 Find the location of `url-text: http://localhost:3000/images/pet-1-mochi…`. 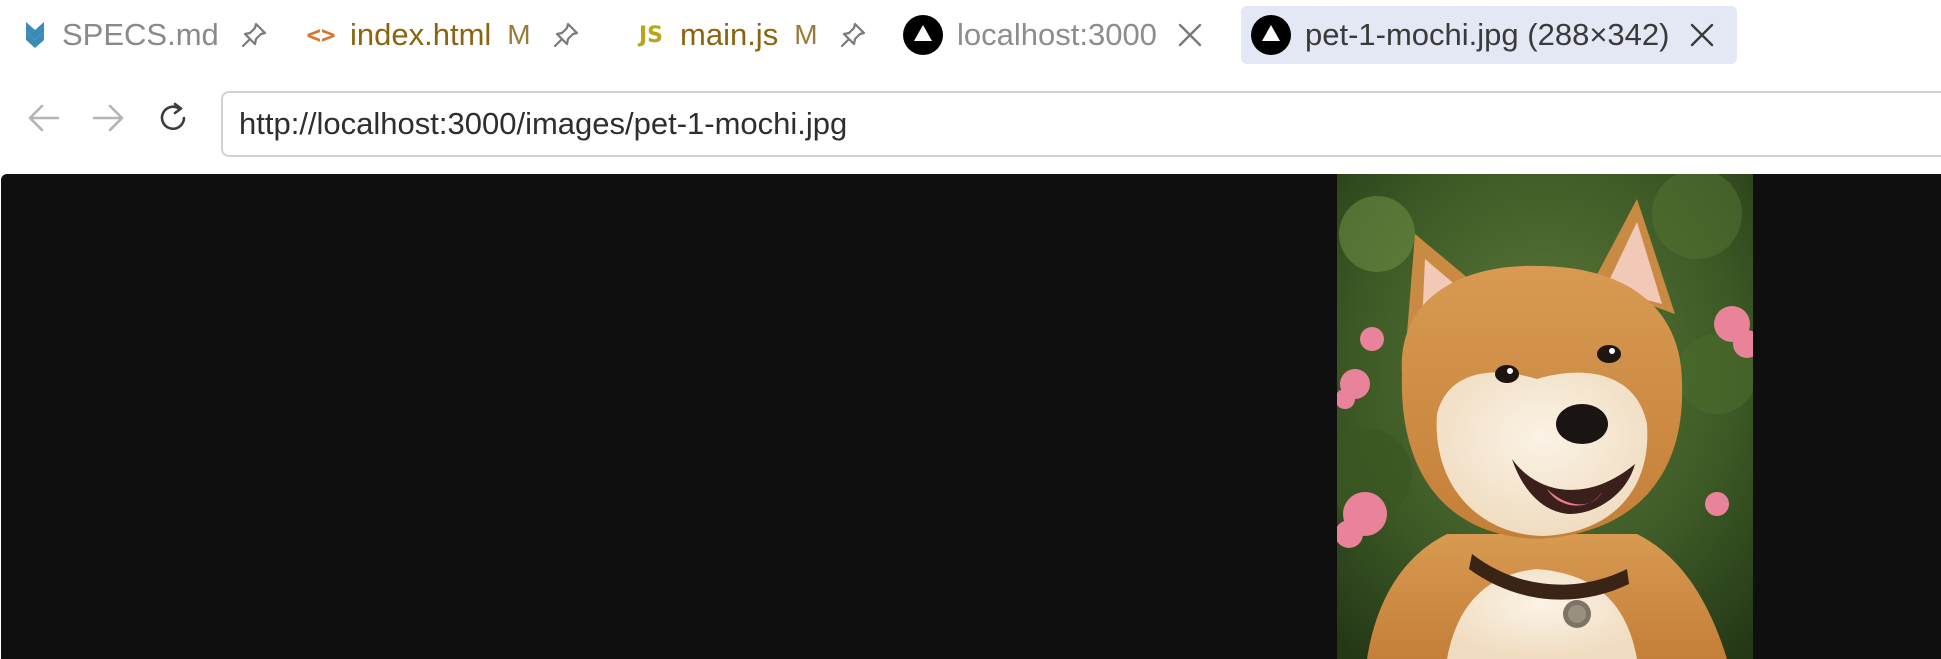

url-text: http://localhost:3000/images/pet-1-mochi… is located at coordinates (543, 124).